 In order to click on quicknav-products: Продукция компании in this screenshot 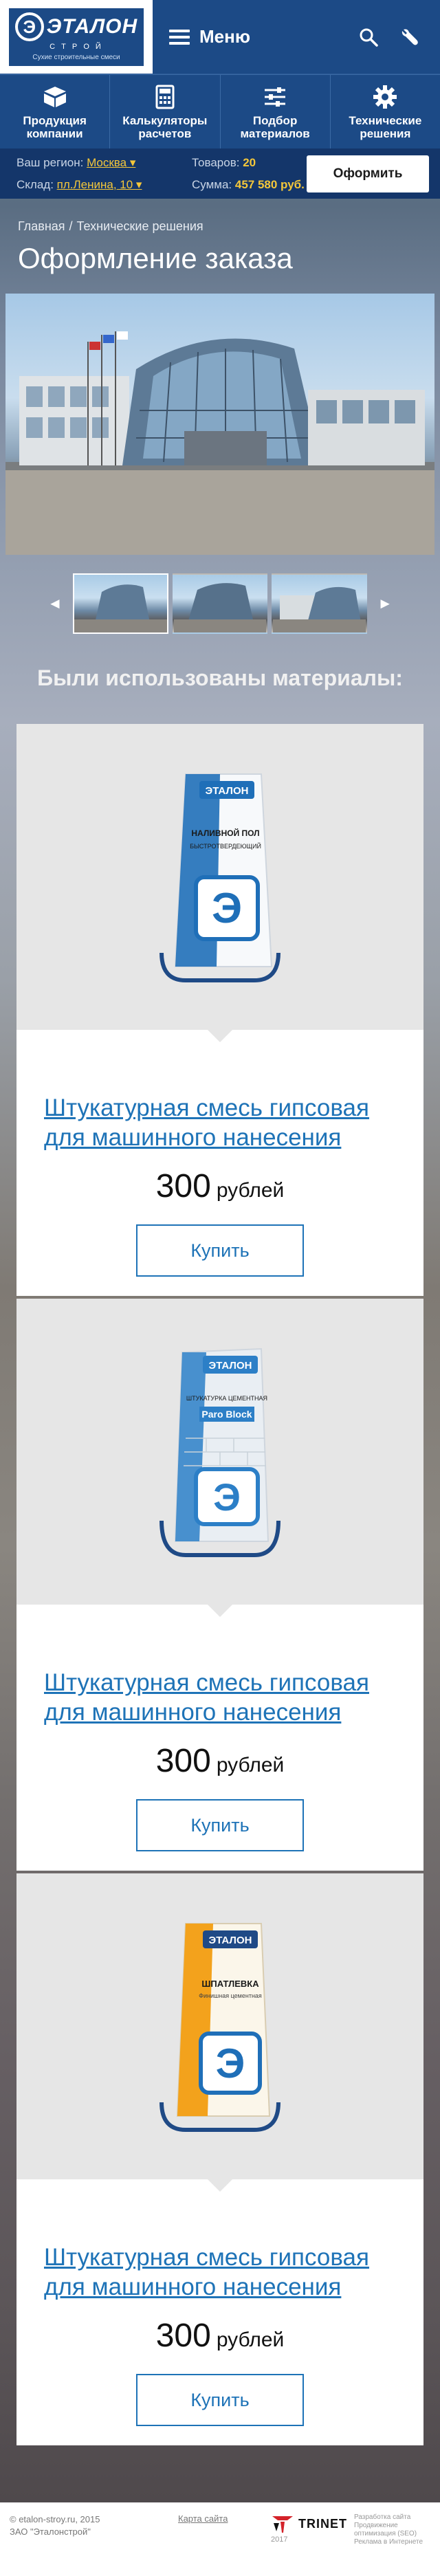, I will do `click(56, 111)`.